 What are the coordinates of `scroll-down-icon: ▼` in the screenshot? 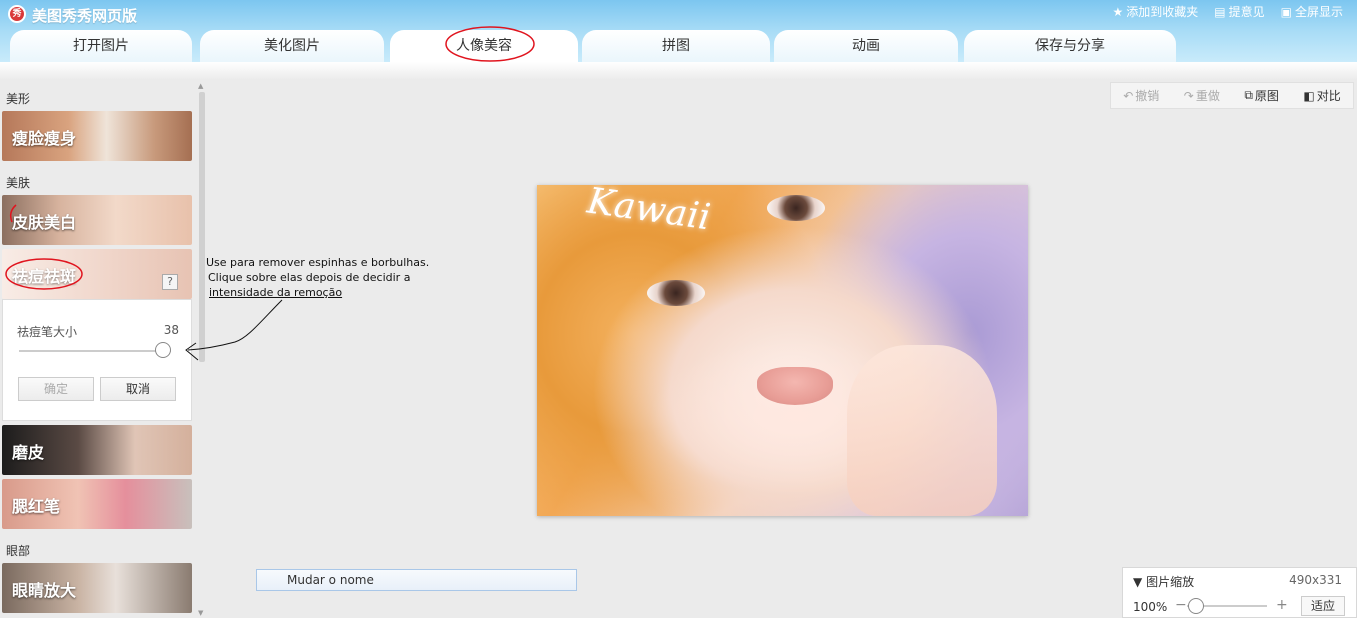 It's located at (200, 613).